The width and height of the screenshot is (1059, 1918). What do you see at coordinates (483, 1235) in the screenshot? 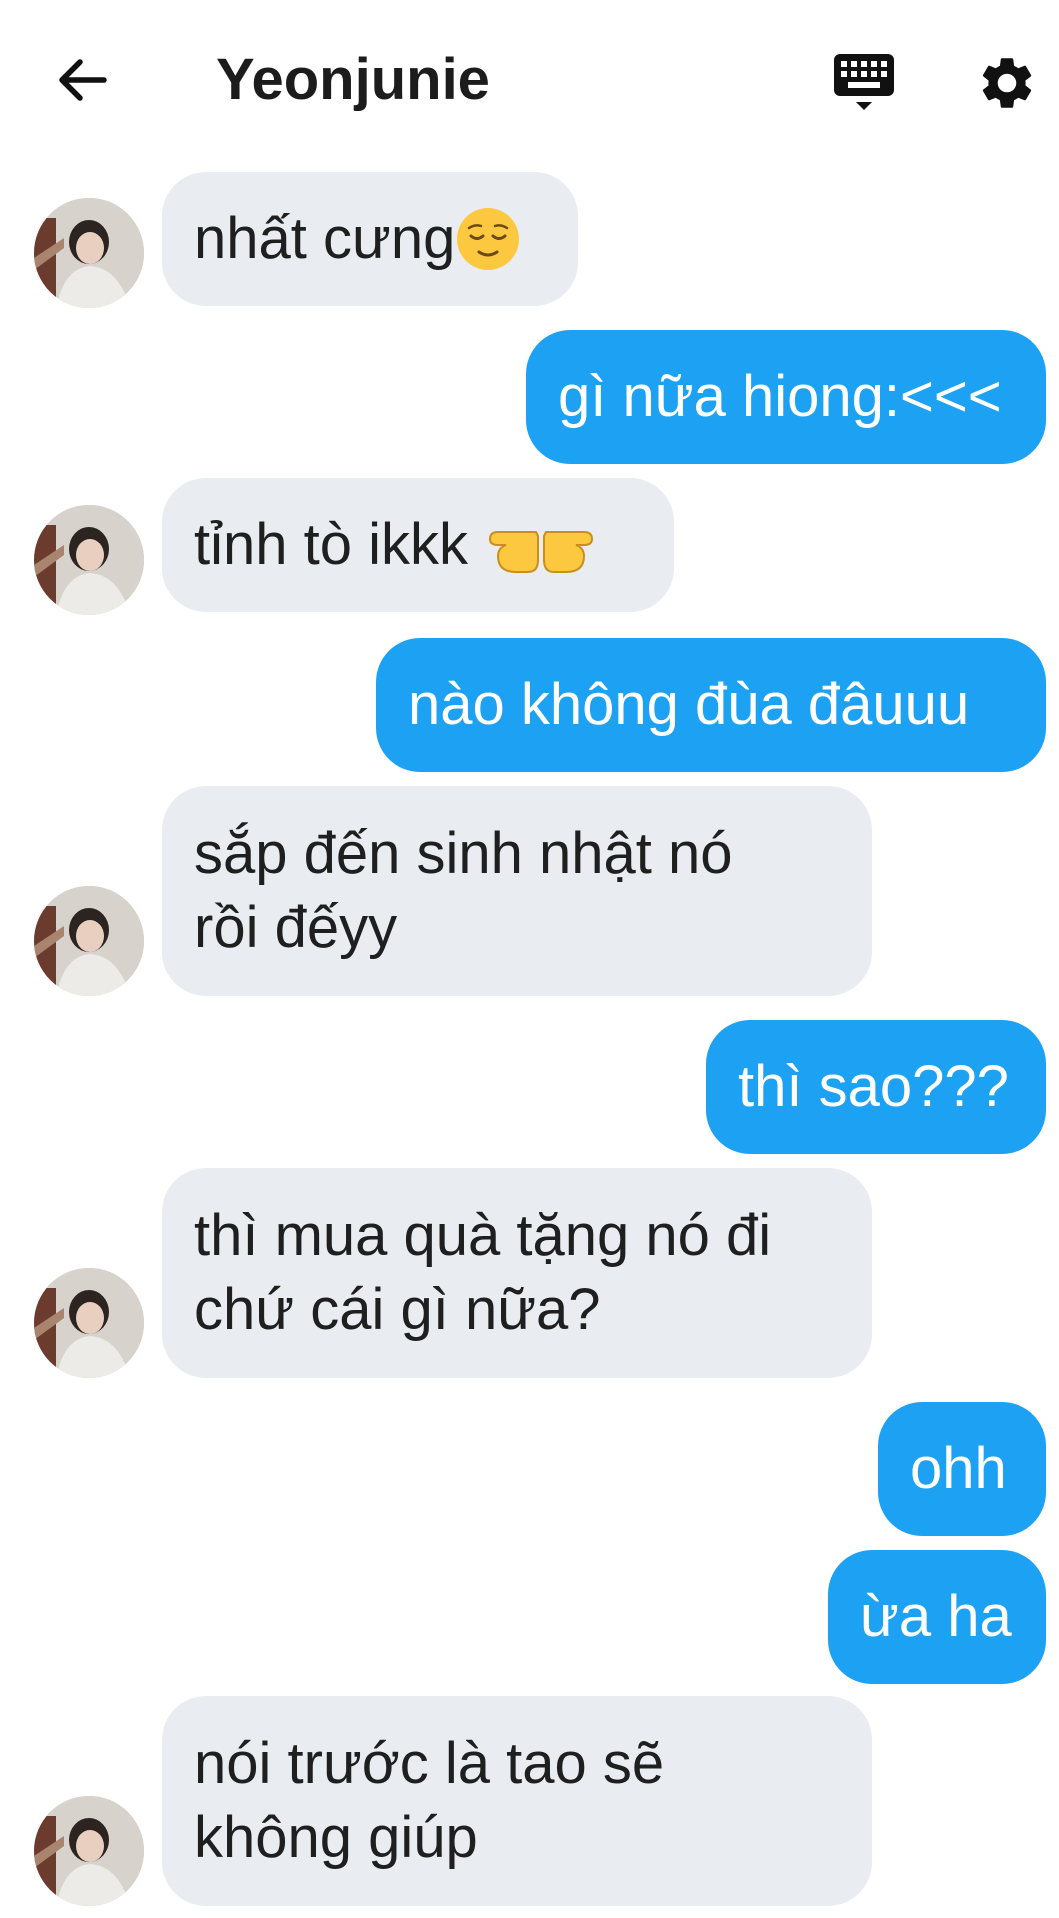
I see `message-line: thì mua quà tặng nó đi` at bounding box center [483, 1235].